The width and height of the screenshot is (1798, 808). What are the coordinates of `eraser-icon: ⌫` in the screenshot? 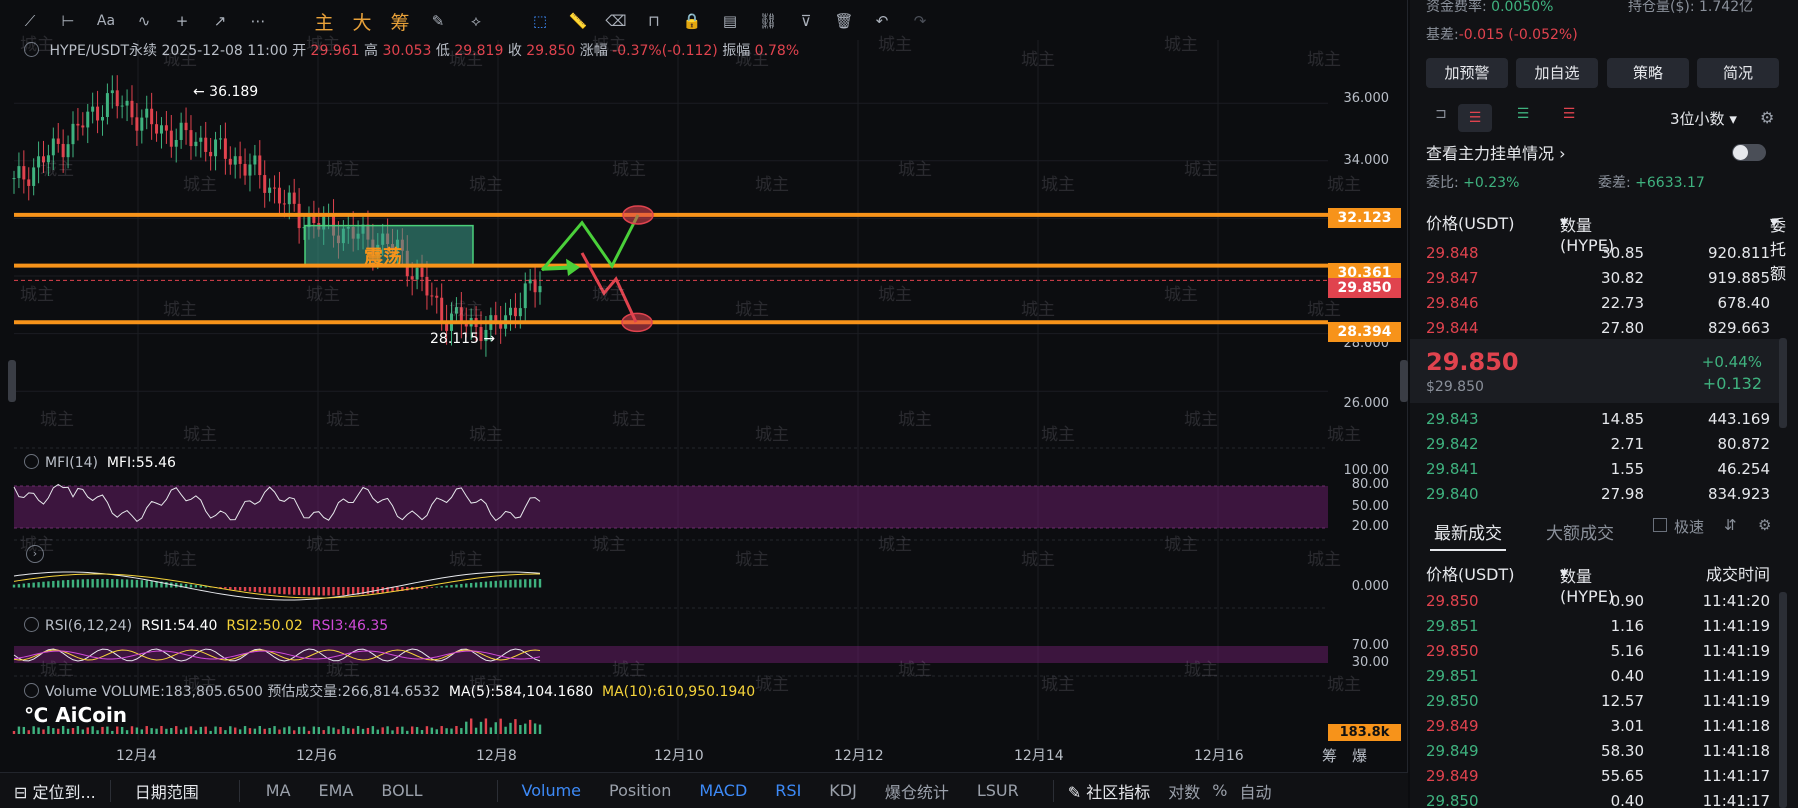 It's located at (616, 21).